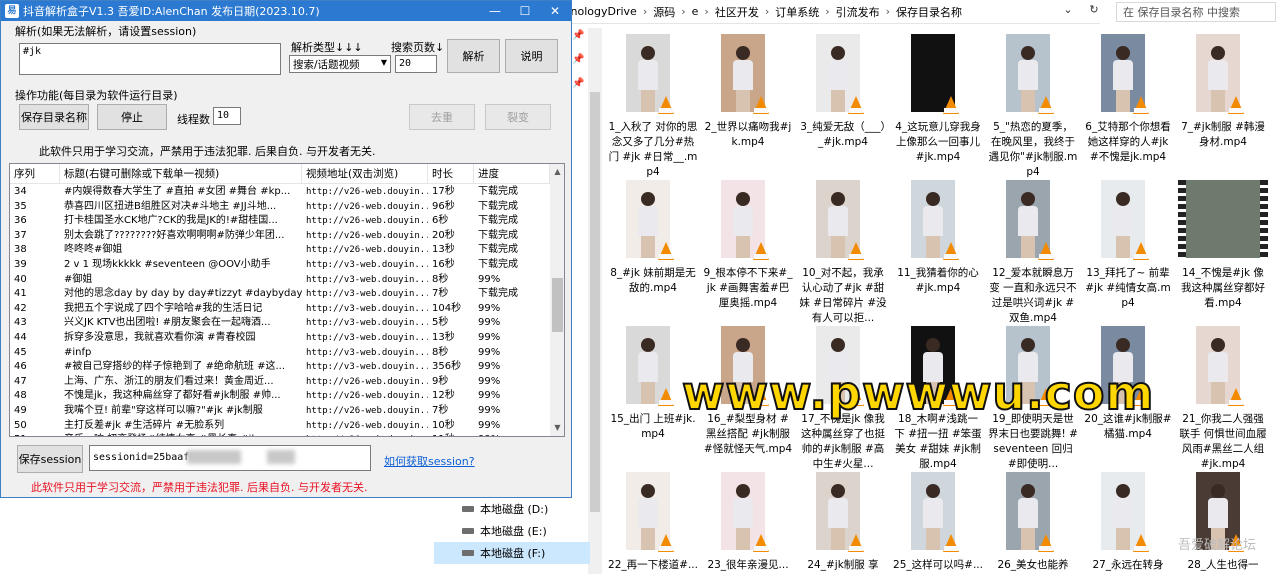 Image resolution: width=1280 pixels, height=574 pixels. Describe the element at coordinates (447, 367) in the screenshot. I see `table-cell: 356秒` at that location.